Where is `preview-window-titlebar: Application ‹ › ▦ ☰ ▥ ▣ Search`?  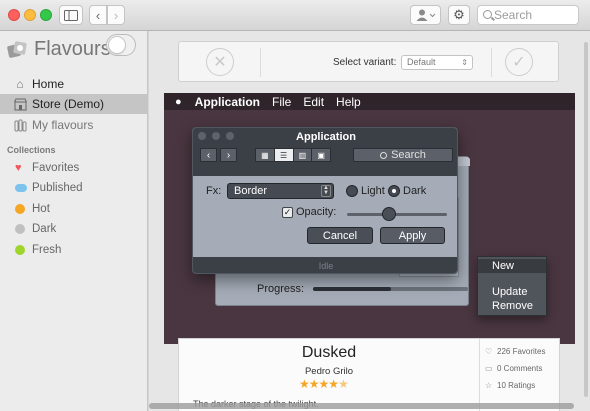 preview-window-titlebar: Application ‹ › ▦ ☰ ▥ ▣ Search is located at coordinates (325, 152).